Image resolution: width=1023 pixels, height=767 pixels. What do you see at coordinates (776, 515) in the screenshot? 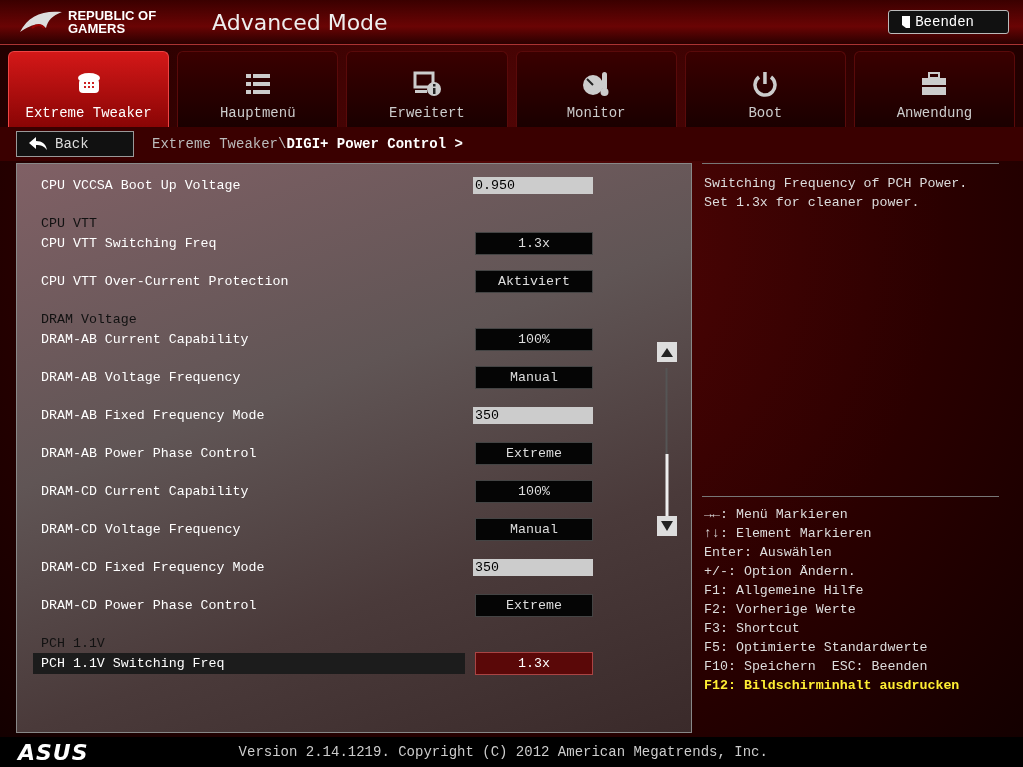
I see `key-hint: →←: Menü Markieren` at bounding box center [776, 515].